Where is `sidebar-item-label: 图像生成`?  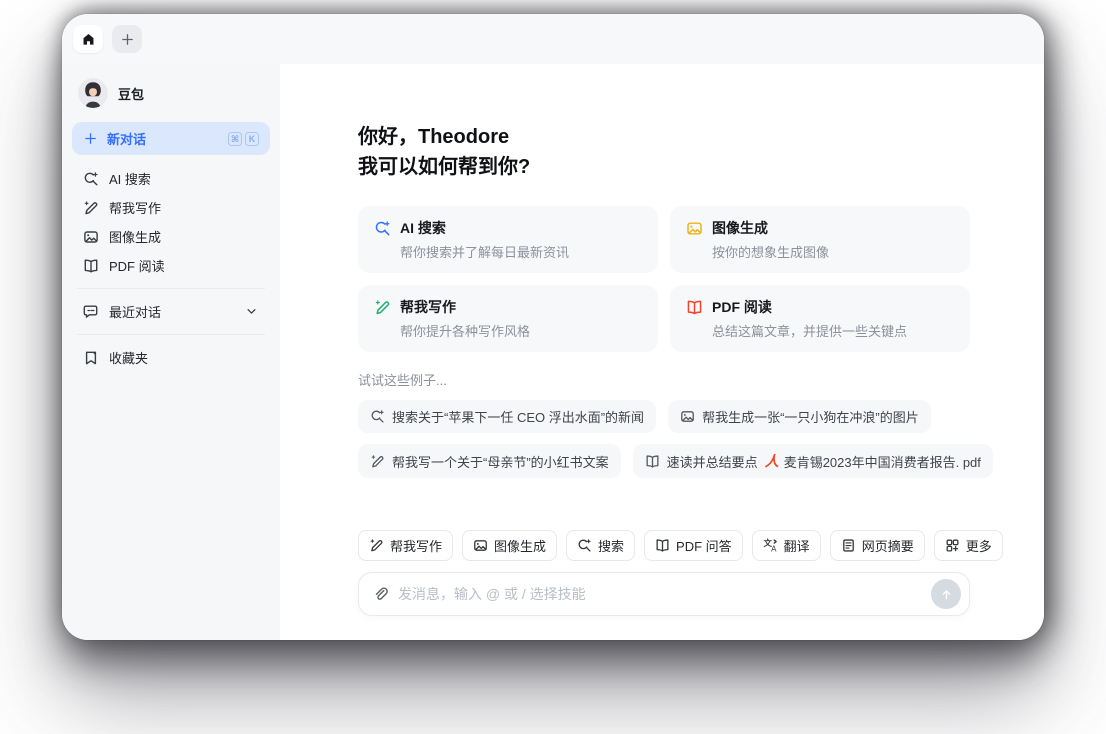 sidebar-item-label: 图像生成 is located at coordinates (135, 237).